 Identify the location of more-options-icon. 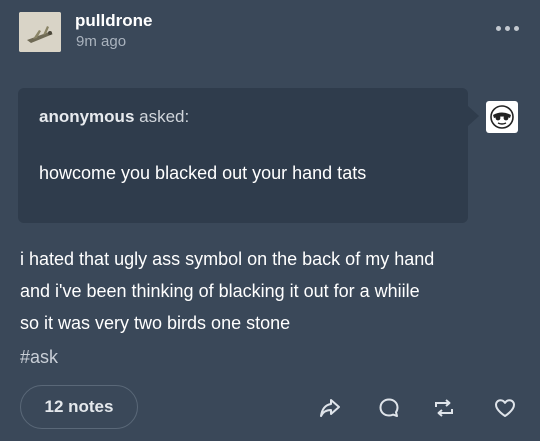
(509, 28).